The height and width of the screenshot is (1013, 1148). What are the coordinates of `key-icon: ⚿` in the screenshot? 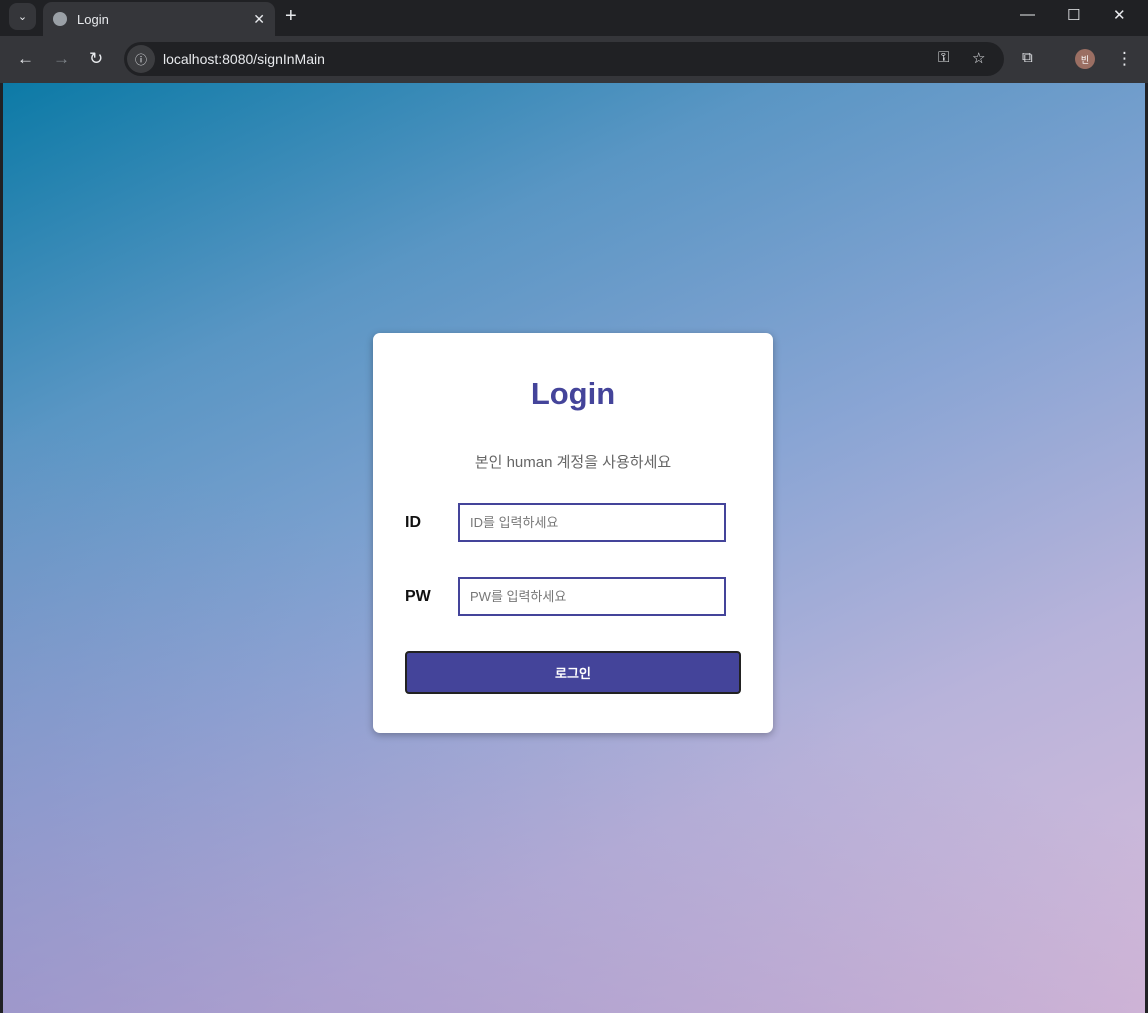 It's located at (943, 57).